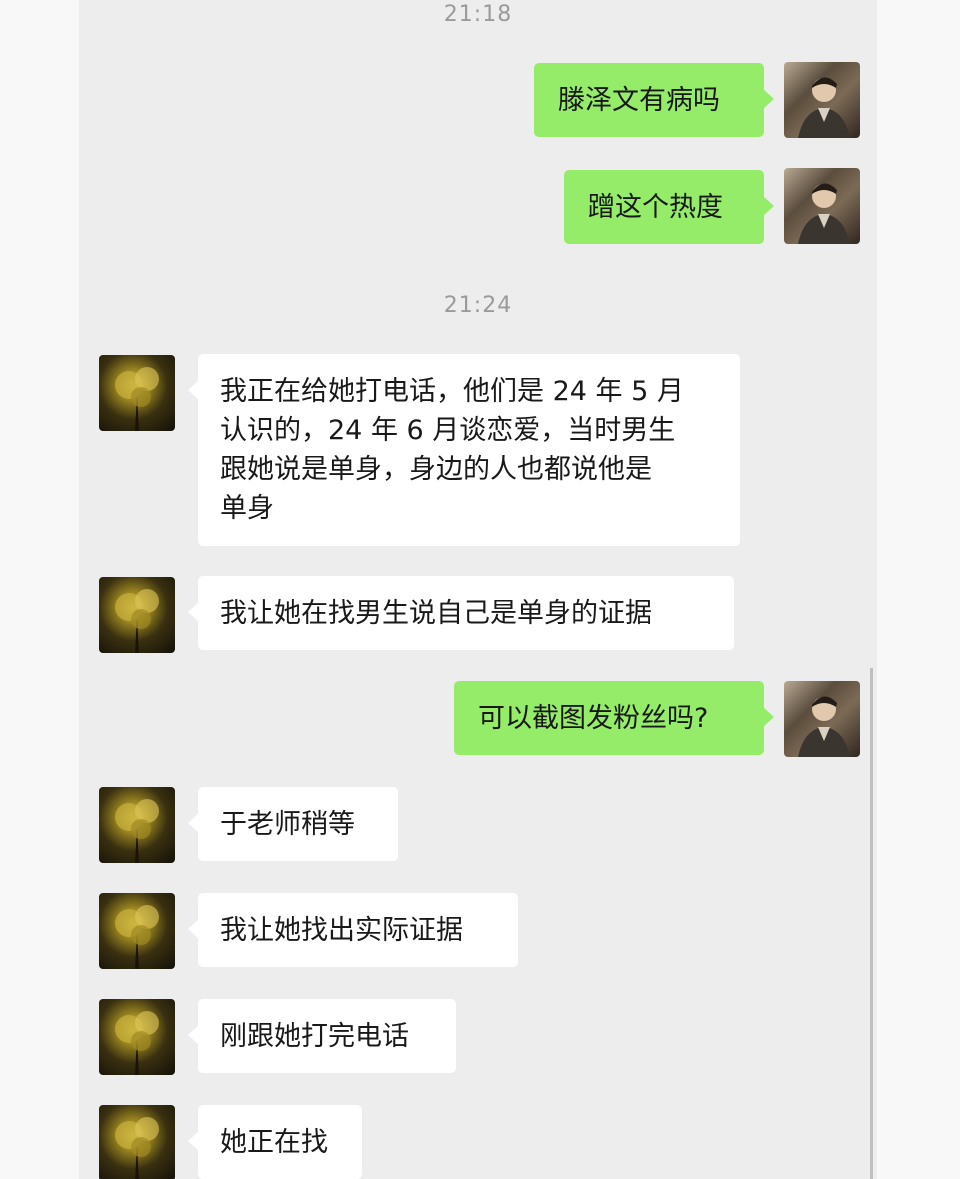 The image size is (960, 1179). What do you see at coordinates (293, 824) in the screenshot?
I see `message-bubble-received: 于老师稍等` at bounding box center [293, 824].